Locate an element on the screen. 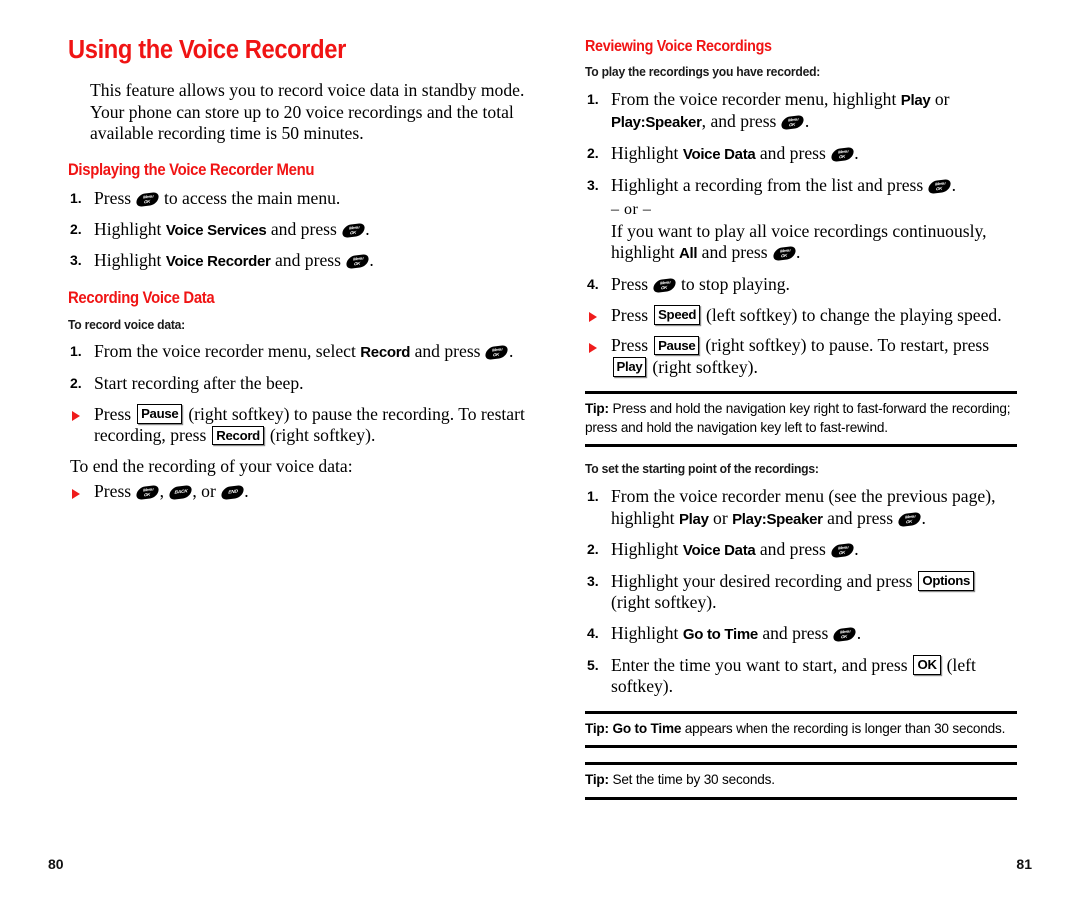 This screenshot has width=1080, height=900. step-text: From the voice recorder menu, select is located at coordinates (225, 351).